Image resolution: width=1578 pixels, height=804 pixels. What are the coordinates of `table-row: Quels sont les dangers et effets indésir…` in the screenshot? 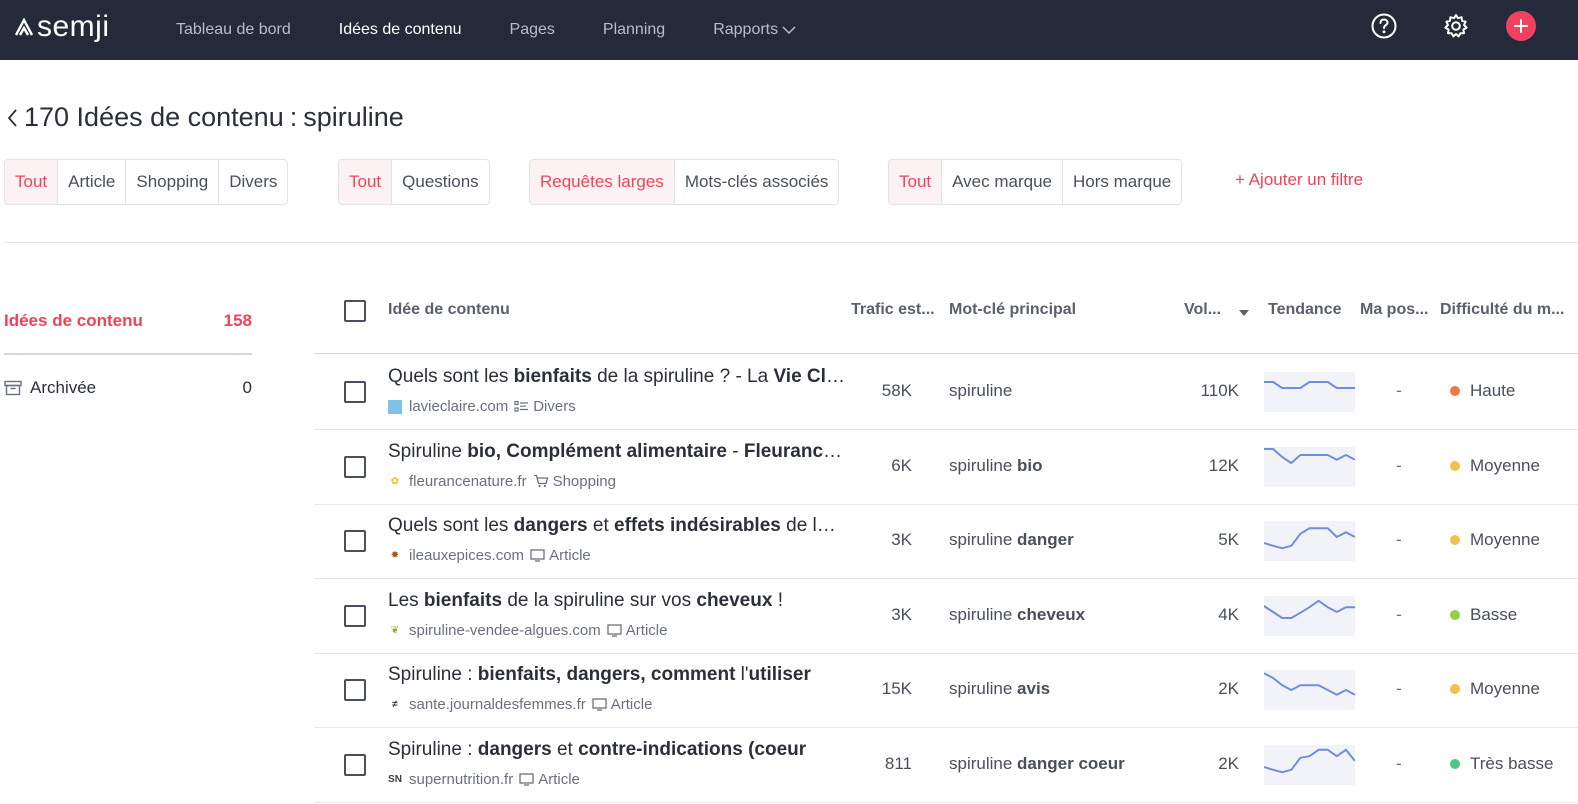 It's located at (946, 541).